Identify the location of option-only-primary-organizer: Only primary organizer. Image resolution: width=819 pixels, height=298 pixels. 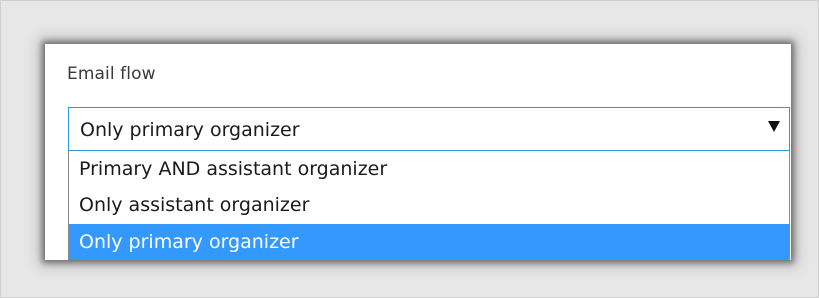
(429, 242).